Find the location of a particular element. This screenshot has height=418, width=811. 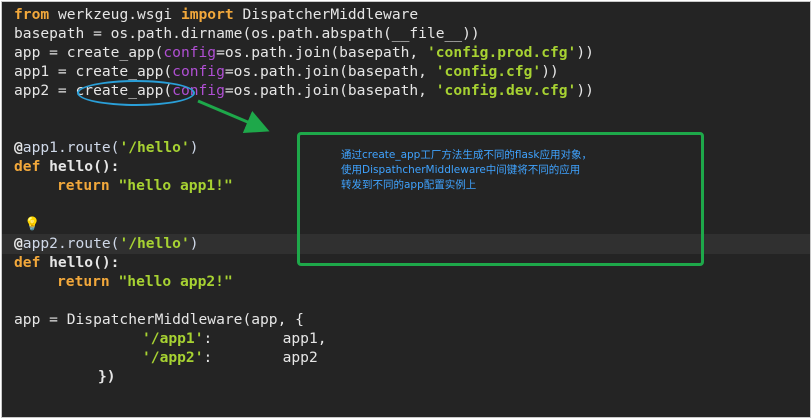

string-literal: "hello app1!" is located at coordinates (171, 185).